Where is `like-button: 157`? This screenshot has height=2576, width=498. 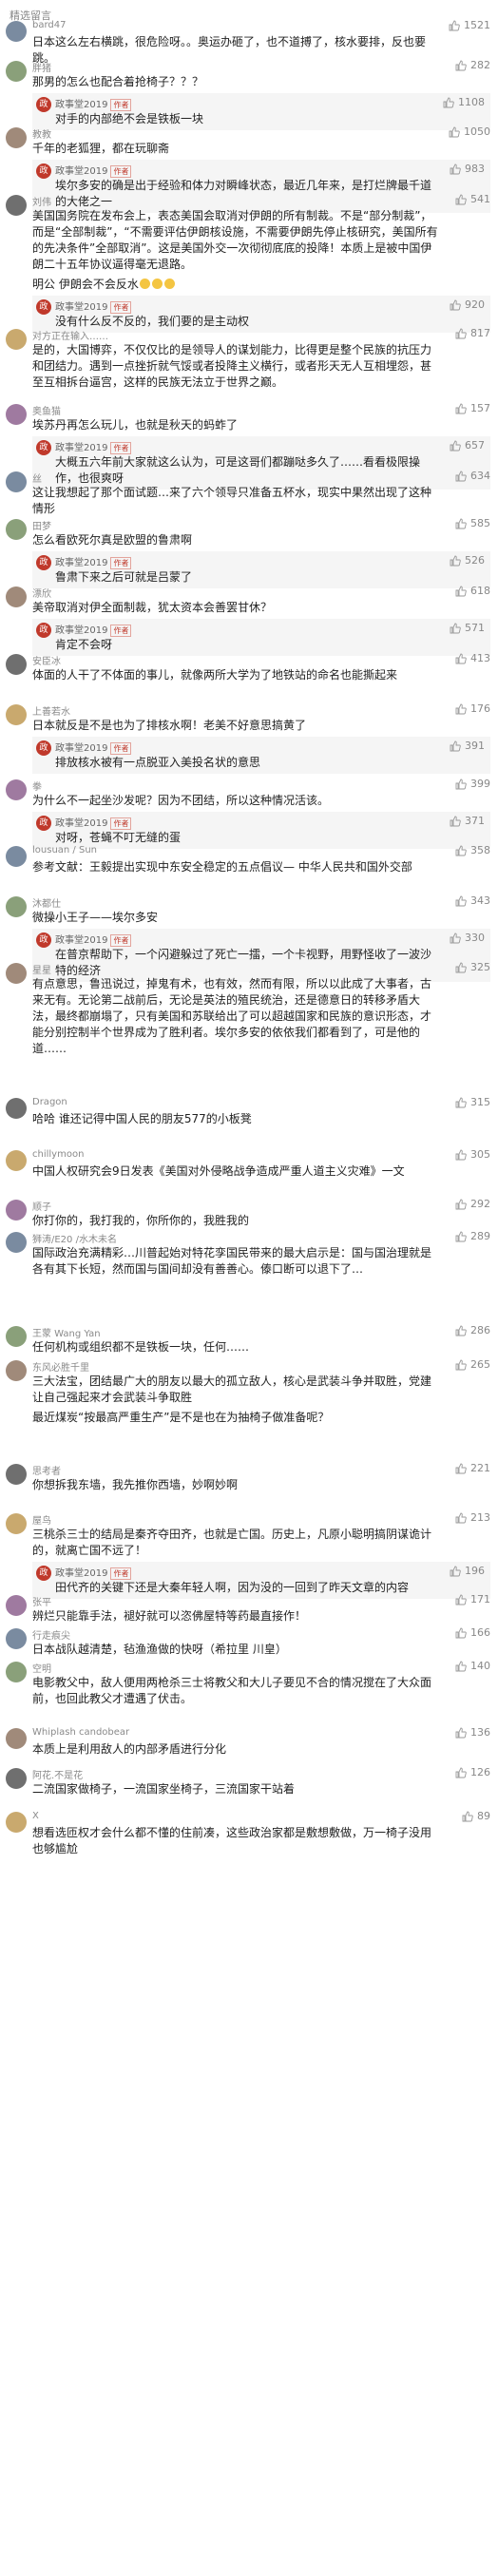 like-button: 157 is located at coordinates (472, 408).